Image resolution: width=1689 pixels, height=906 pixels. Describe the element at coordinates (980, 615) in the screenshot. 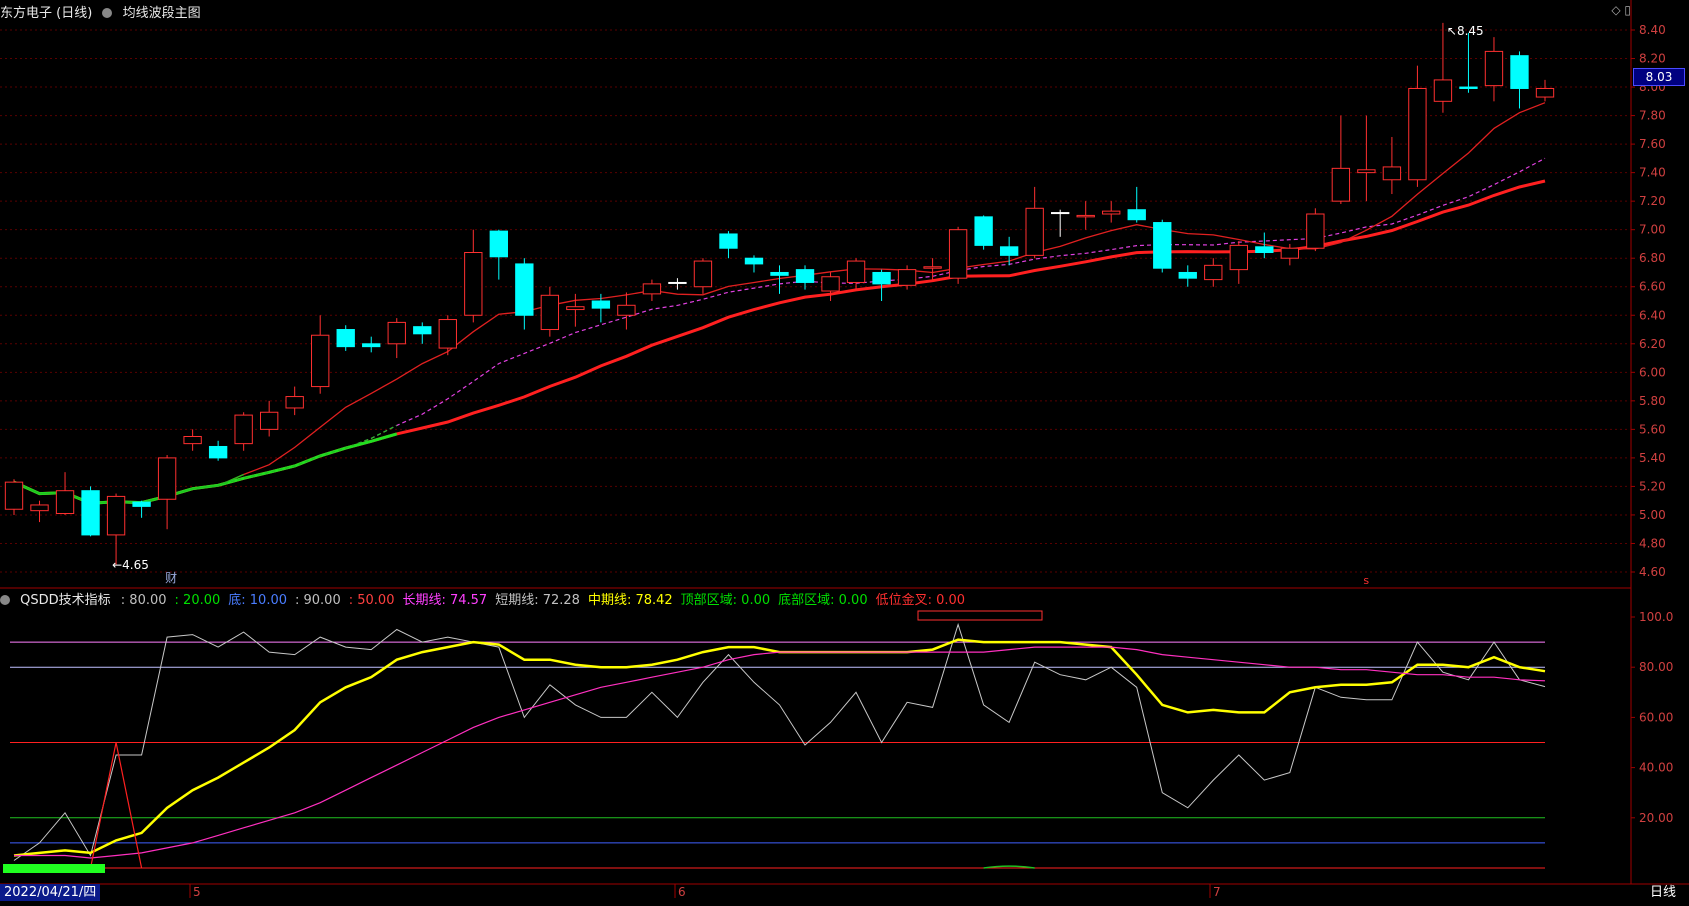

I see `top-zone-box` at that location.